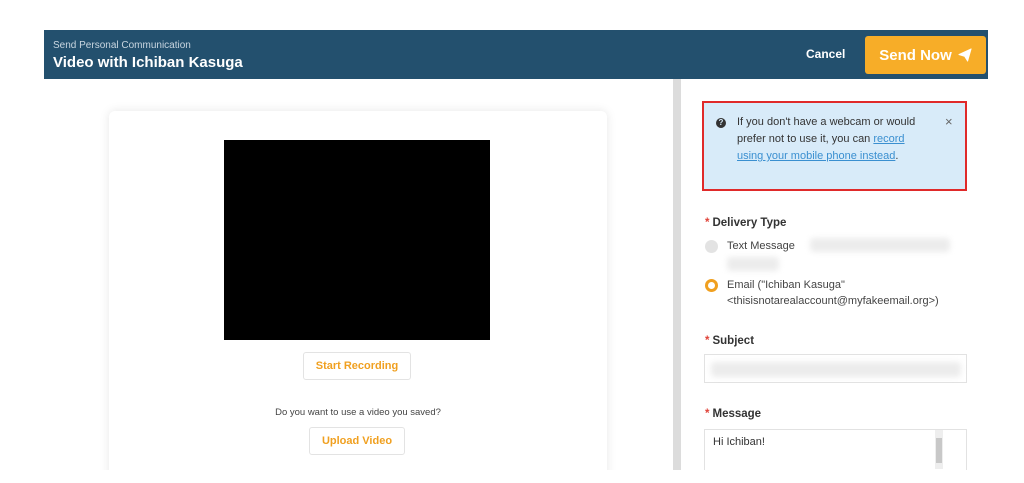 The width and height of the screenshot is (1024, 483). Describe the element at coordinates (835, 449) in the screenshot. I see `message-textarea: Hi Ichiban!` at that location.